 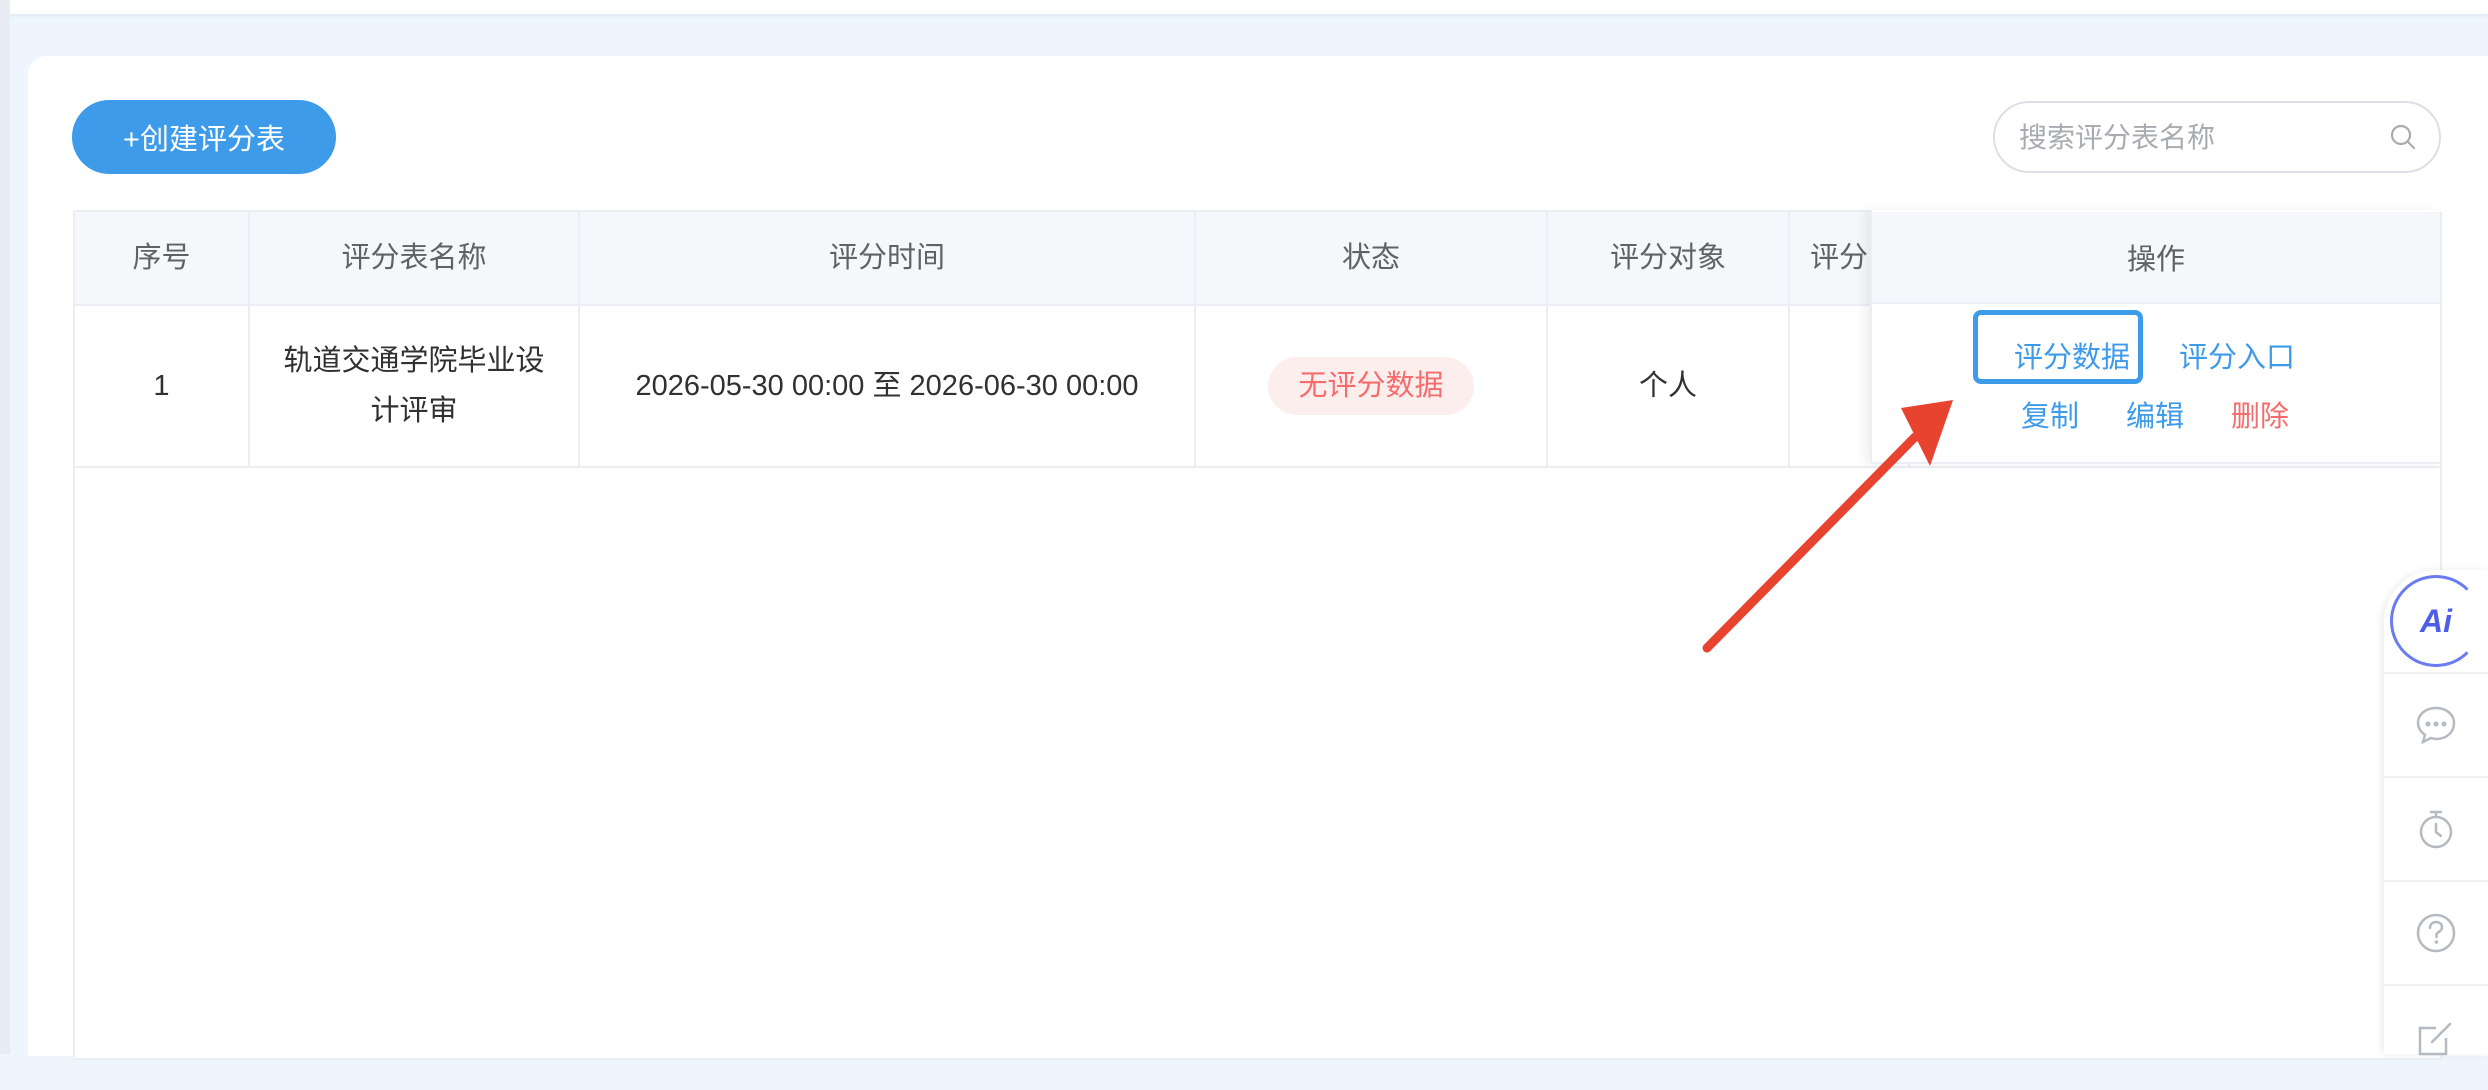 I want to click on highlight-box, so click(x=2058, y=347).